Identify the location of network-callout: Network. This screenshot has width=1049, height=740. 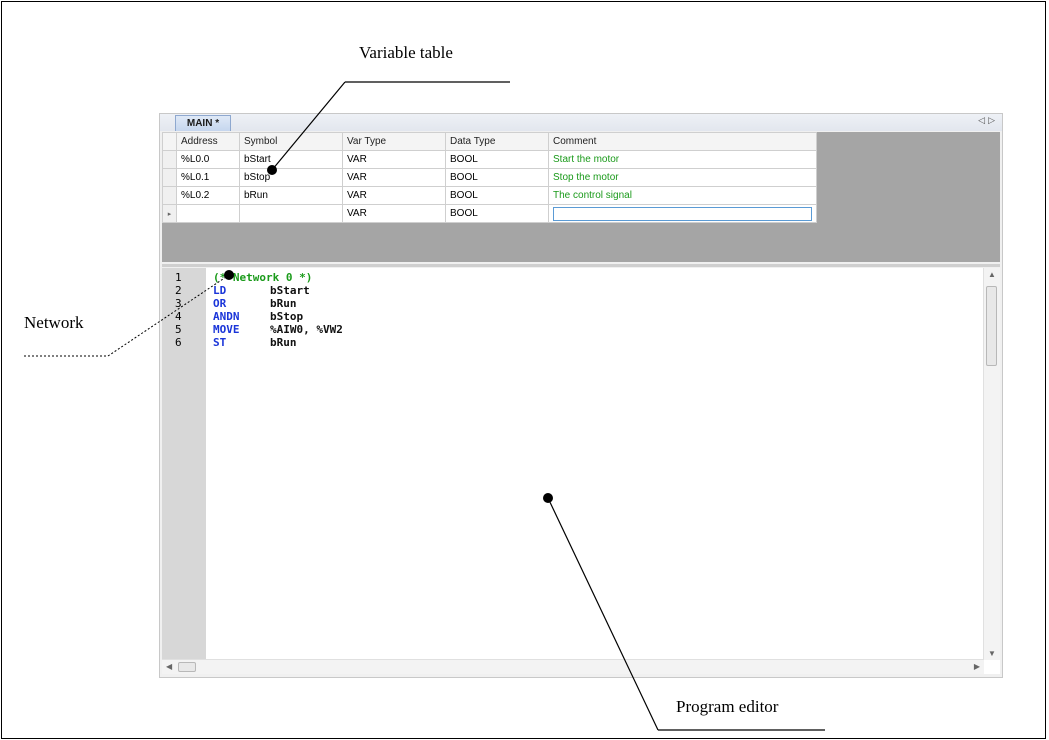
(54, 322).